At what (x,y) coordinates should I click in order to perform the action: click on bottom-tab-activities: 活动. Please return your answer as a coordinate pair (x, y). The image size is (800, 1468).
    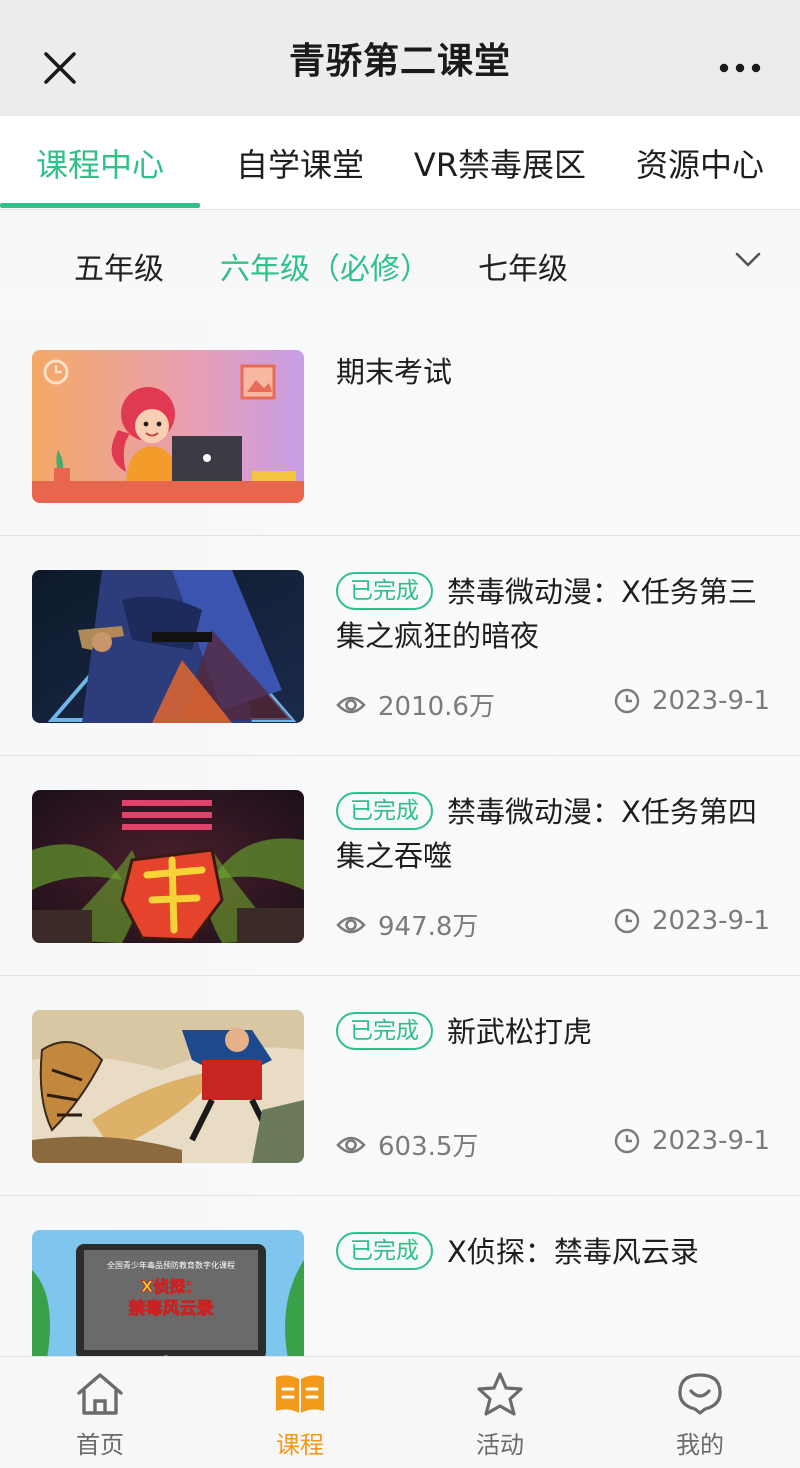
    Looking at the image, I should click on (500, 1412).